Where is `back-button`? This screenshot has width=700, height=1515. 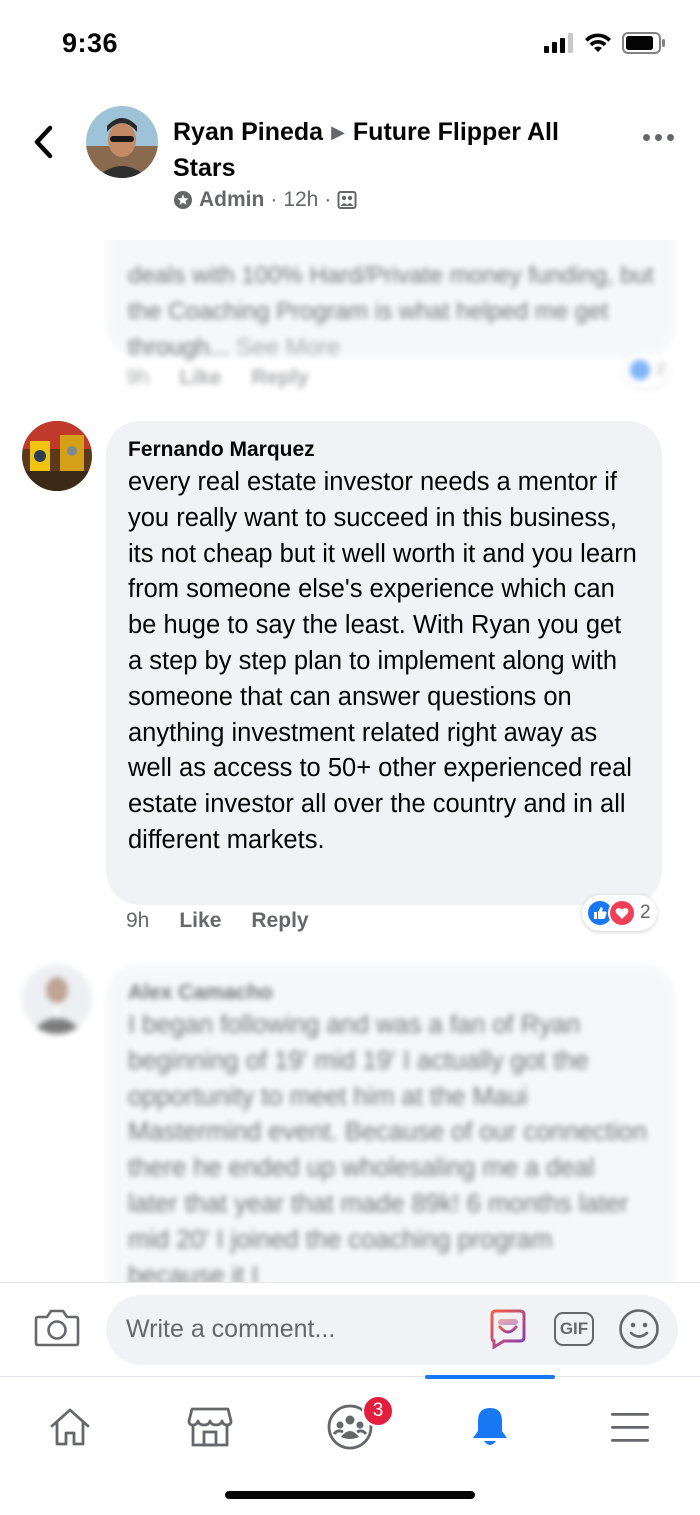 back-button is located at coordinates (43, 142).